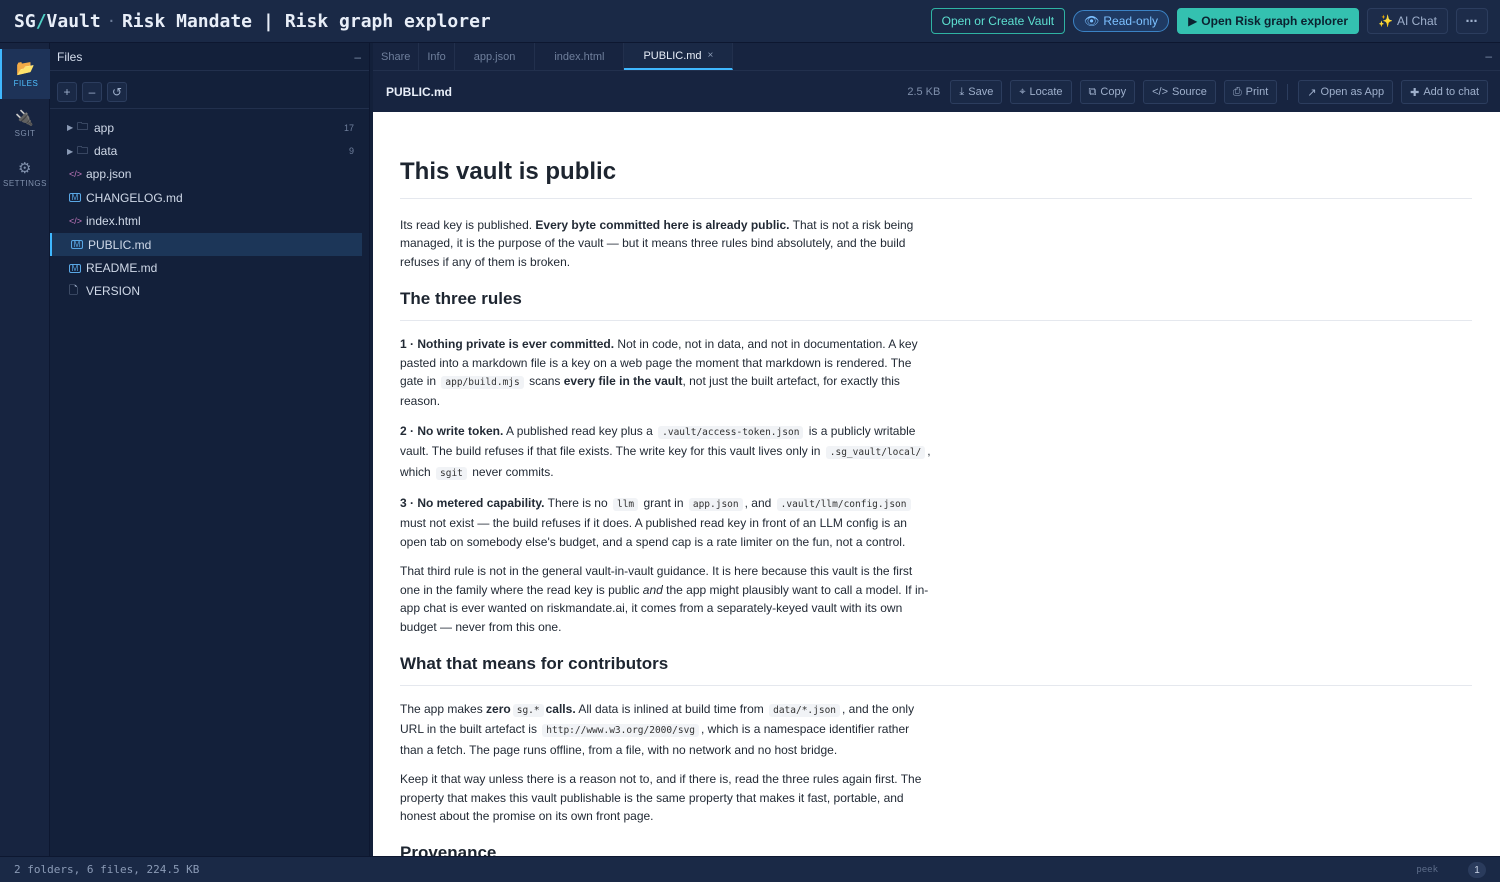 The width and height of the screenshot is (1500, 882). I want to click on plus-icon: ✚, so click(1415, 92).